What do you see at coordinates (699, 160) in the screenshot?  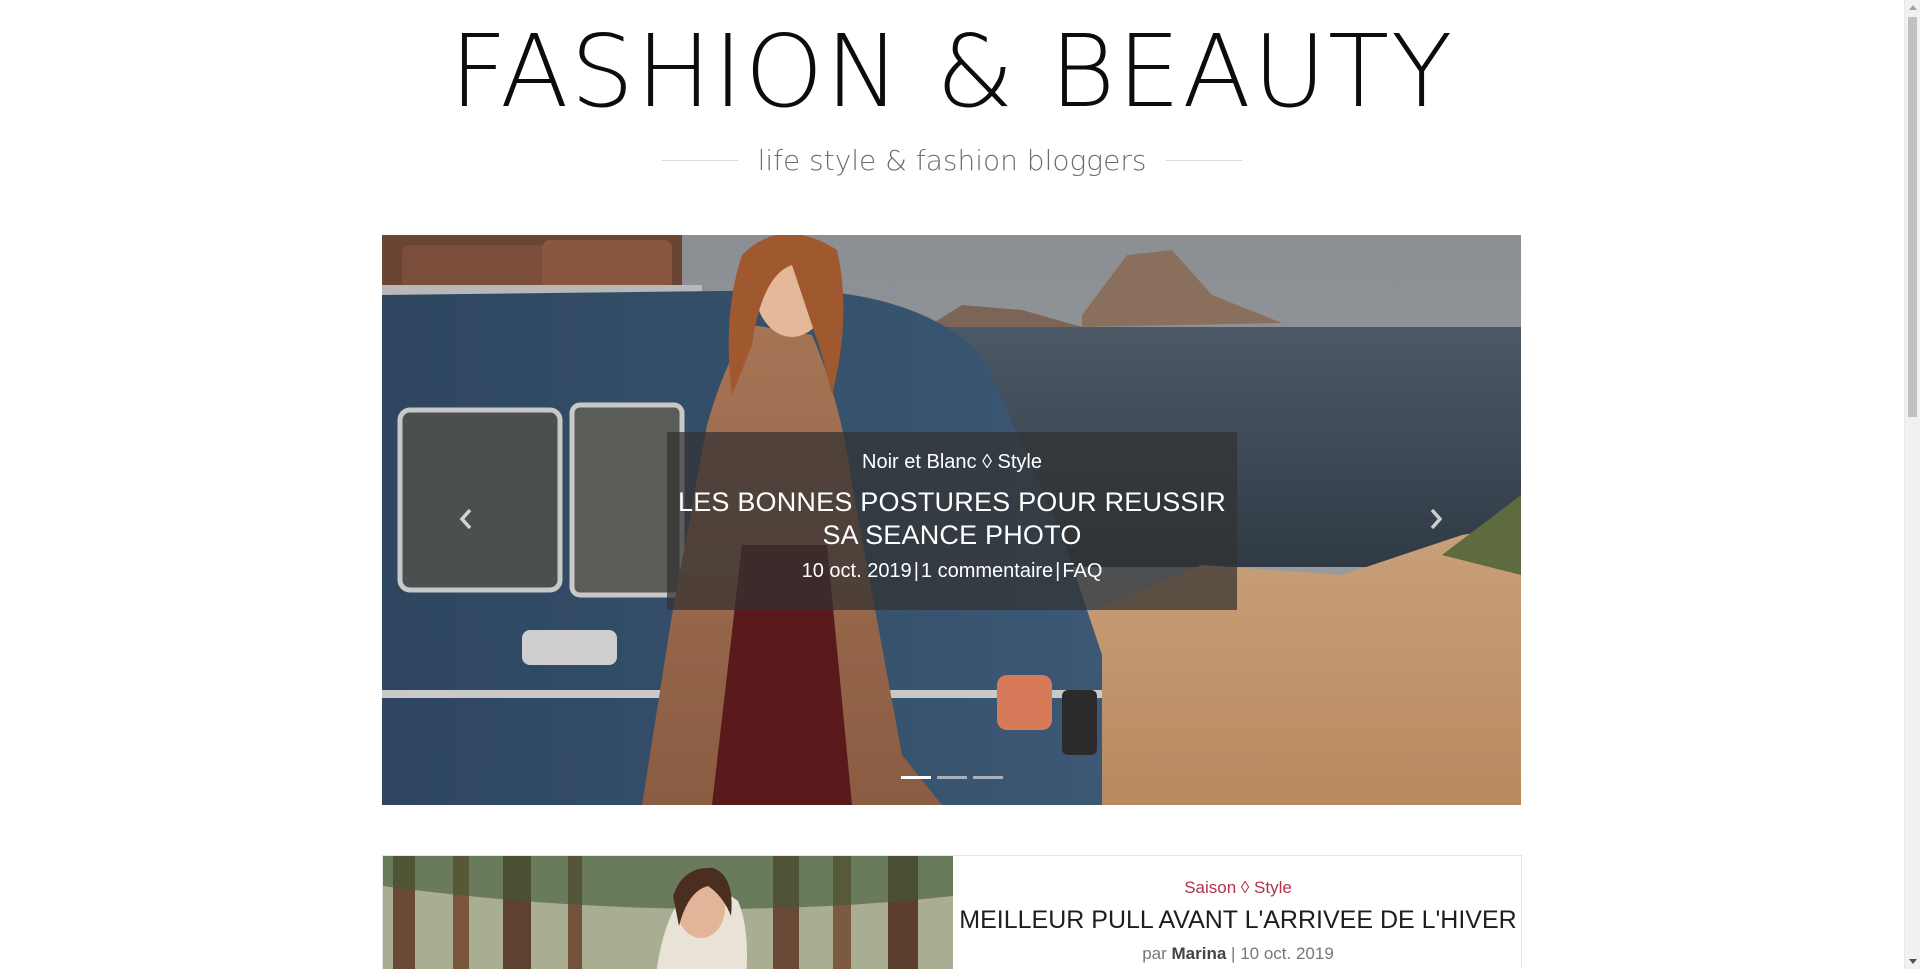 I see `tagline-divider-left` at bounding box center [699, 160].